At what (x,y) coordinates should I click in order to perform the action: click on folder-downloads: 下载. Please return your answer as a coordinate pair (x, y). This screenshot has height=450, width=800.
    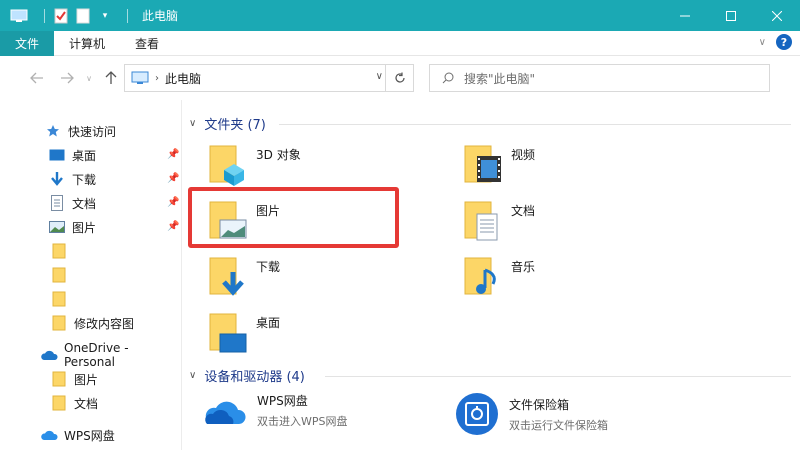
    Looking at the image, I should click on (244, 276).